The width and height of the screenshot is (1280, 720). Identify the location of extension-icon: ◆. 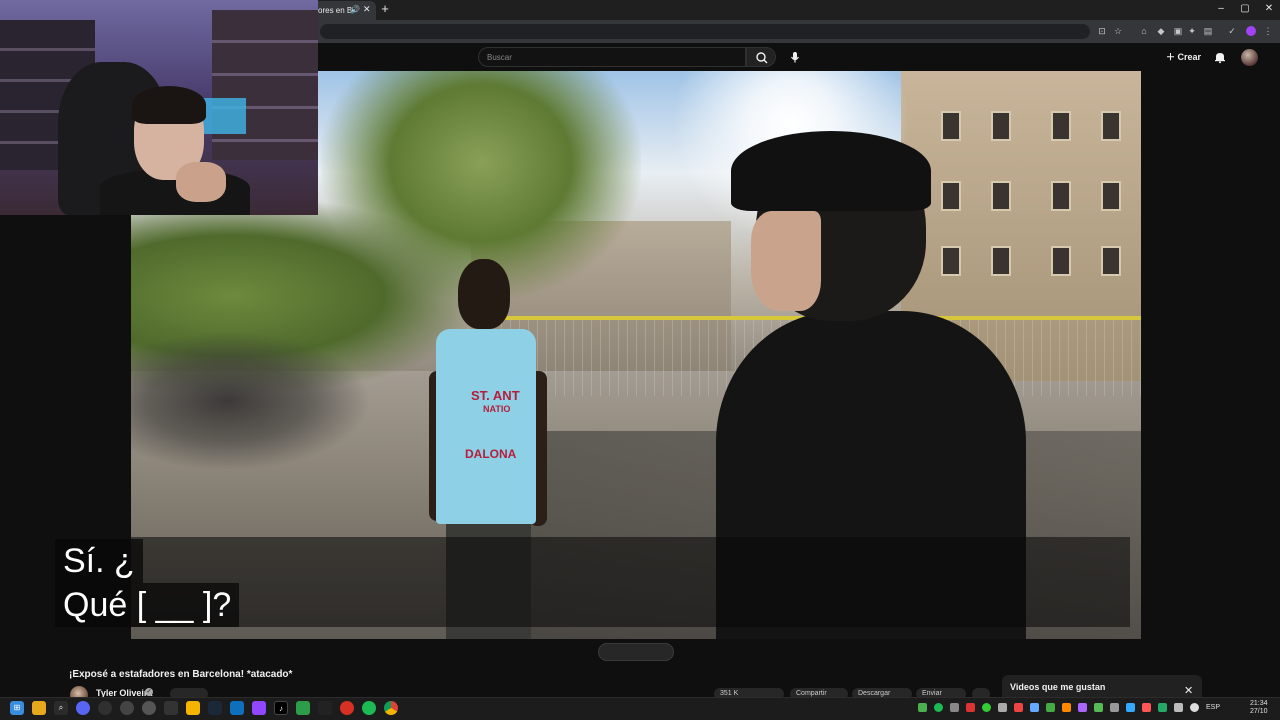
(1161, 31).